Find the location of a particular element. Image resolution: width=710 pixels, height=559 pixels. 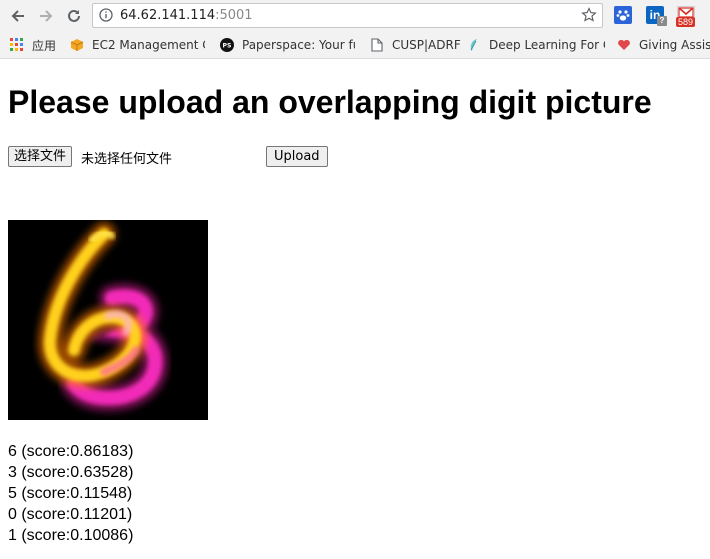

reload-button is located at coordinates (74, 16).